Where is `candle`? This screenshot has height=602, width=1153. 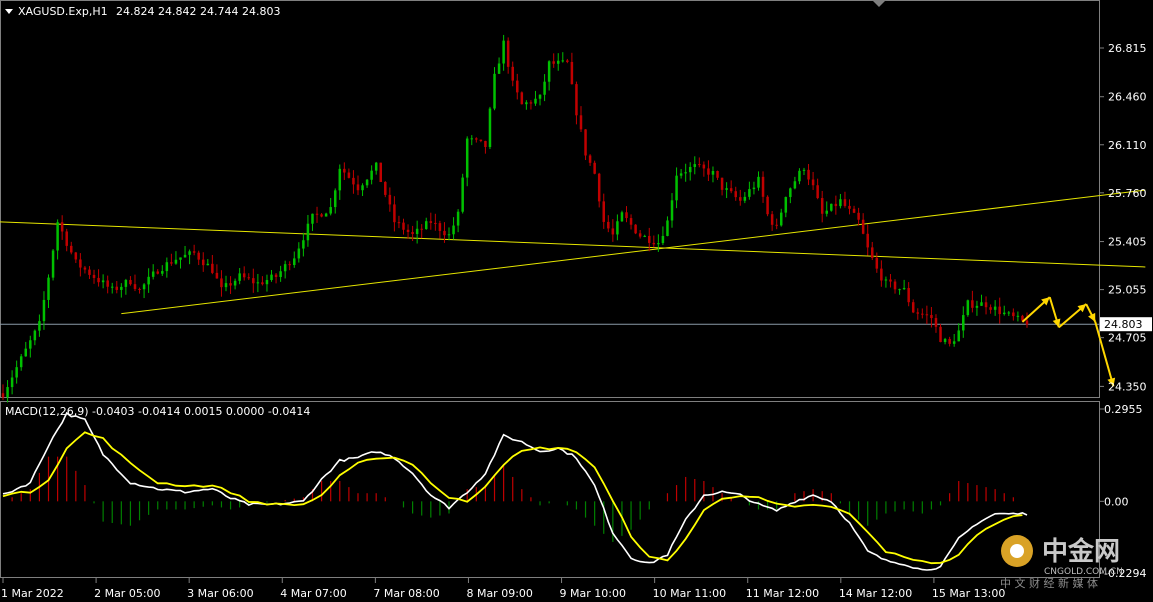 candle is located at coordinates (385, 189).